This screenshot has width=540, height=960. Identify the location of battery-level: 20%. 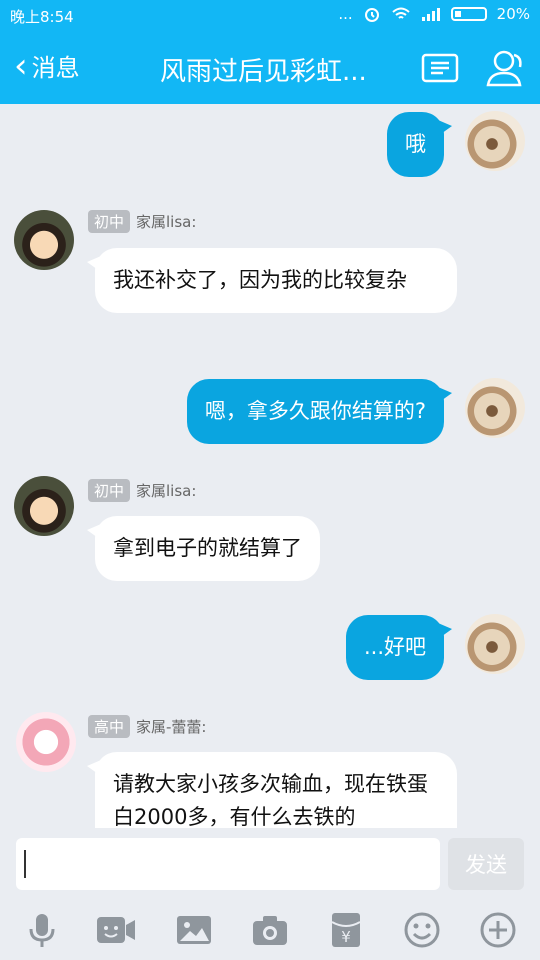
(513, 14).